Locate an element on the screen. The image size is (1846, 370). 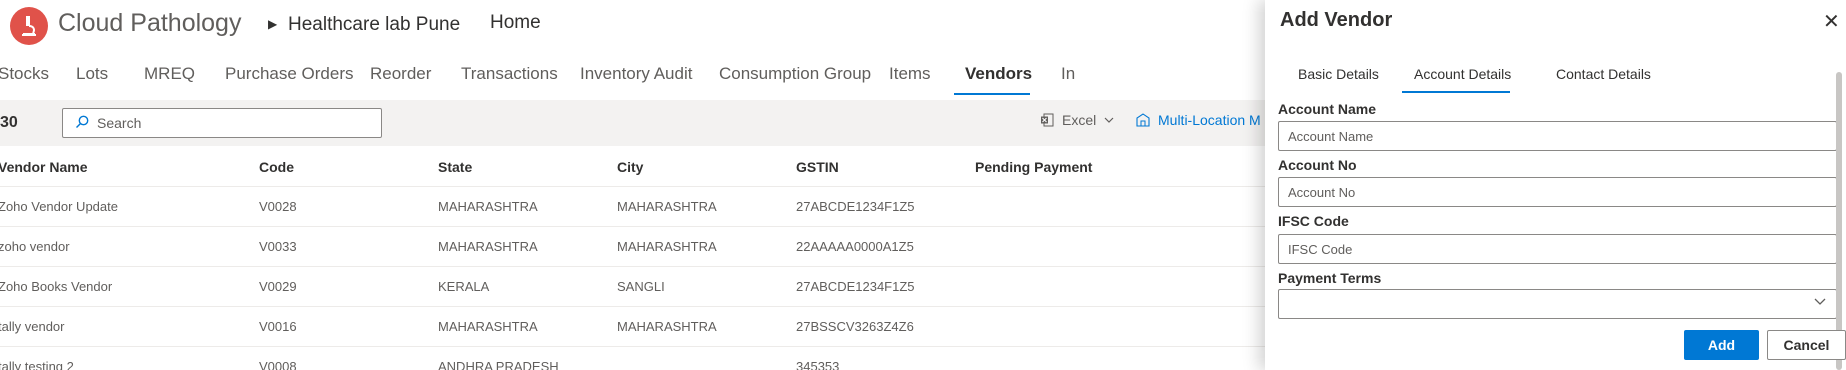
cell-code: V0008 is located at coordinates (278, 364).